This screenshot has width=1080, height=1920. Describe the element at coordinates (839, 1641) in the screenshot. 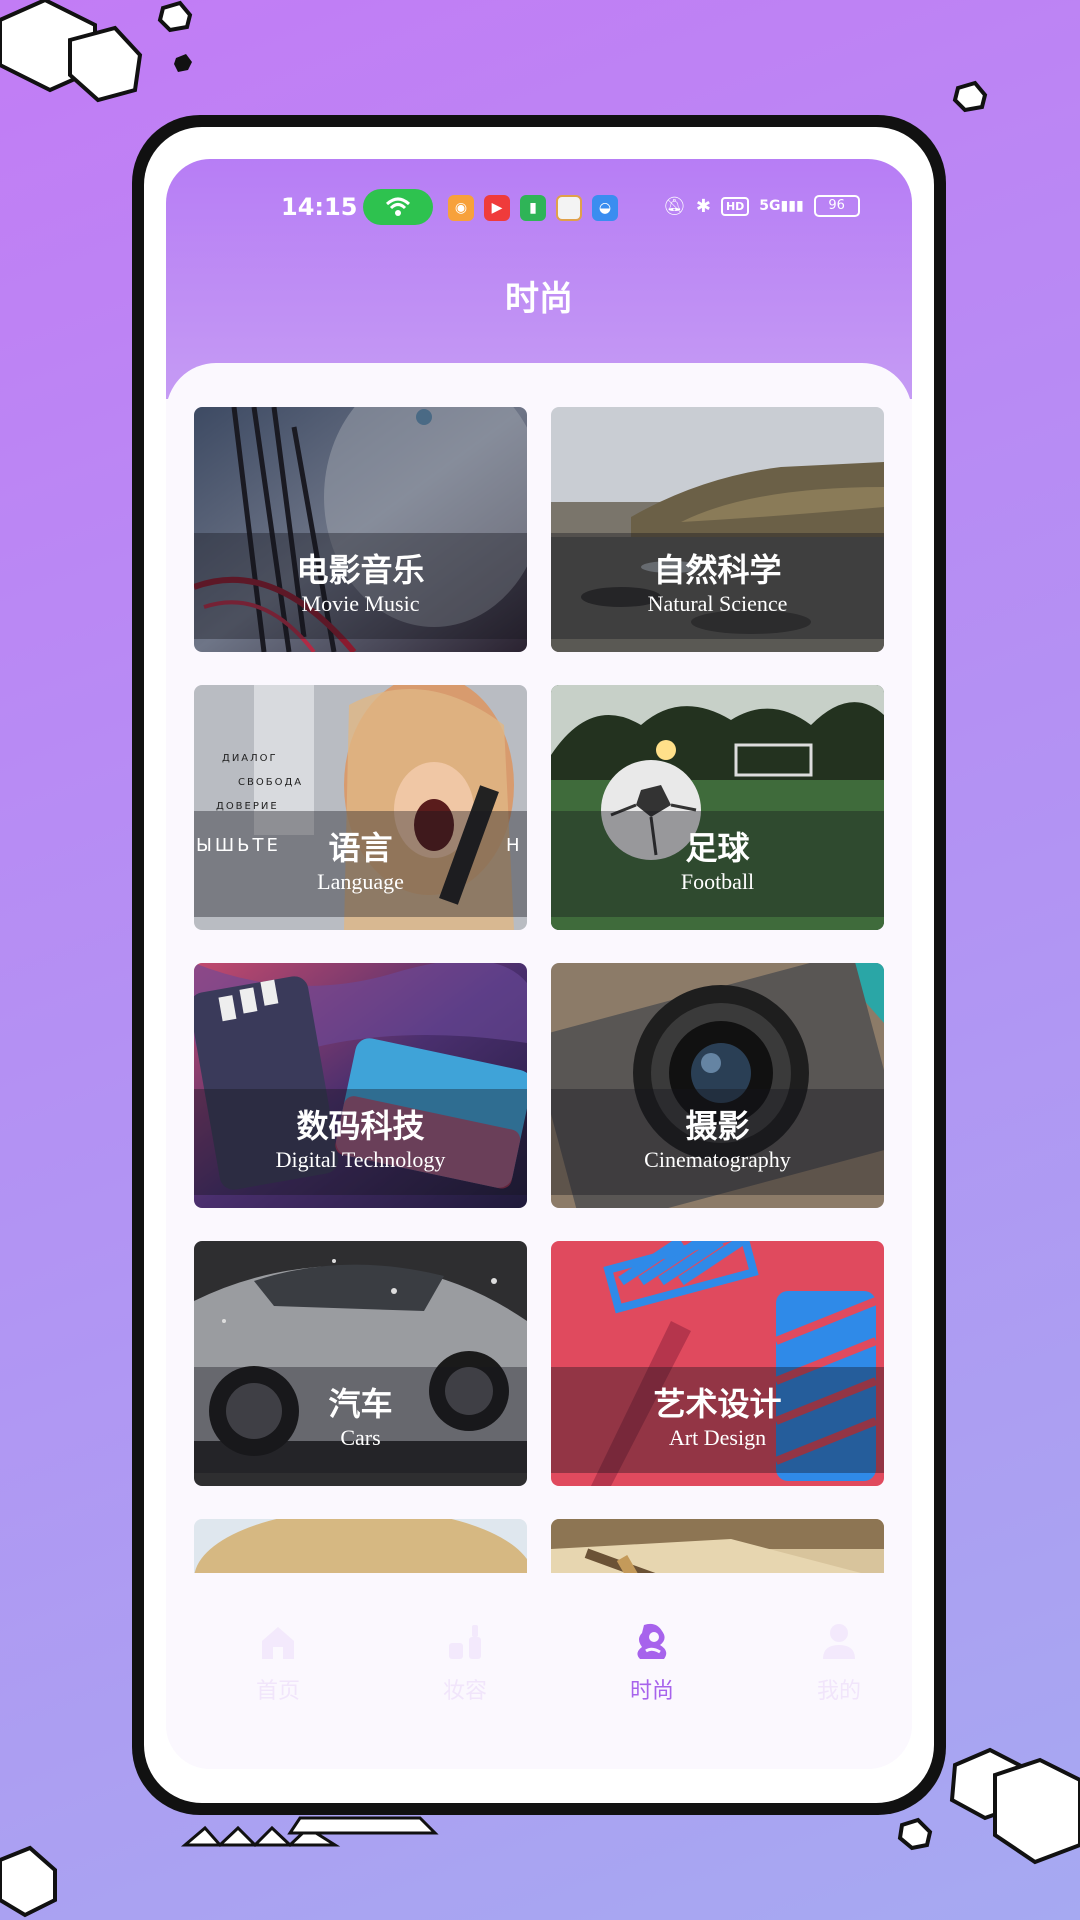

I see `user-icon` at that location.